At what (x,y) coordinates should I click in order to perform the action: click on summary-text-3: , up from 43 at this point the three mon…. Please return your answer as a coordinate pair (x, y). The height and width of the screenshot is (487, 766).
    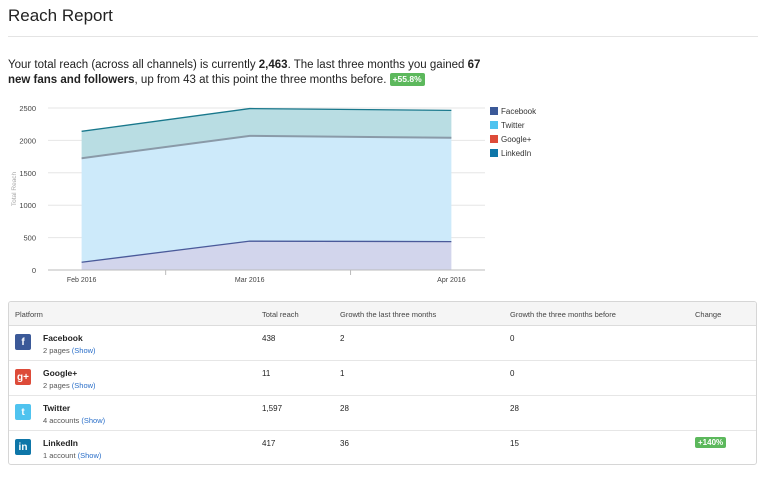
    Looking at the image, I should click on (262, 80).